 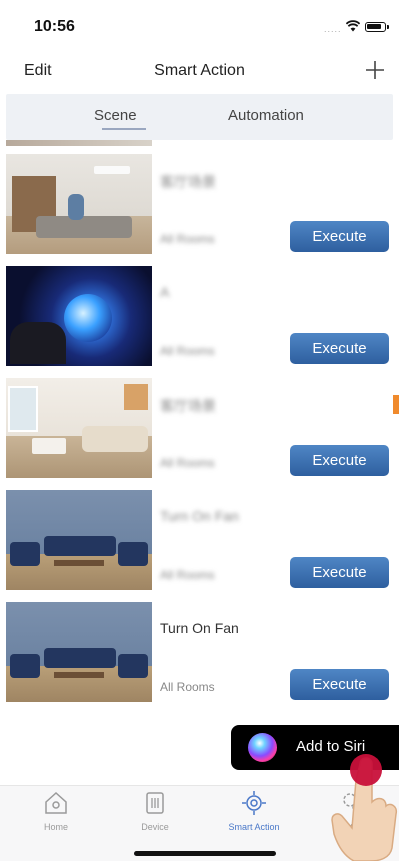 What do you see at coordinates (155, 803) in the screenshot?
I see `device-icon` at bounding box center [155, 803].